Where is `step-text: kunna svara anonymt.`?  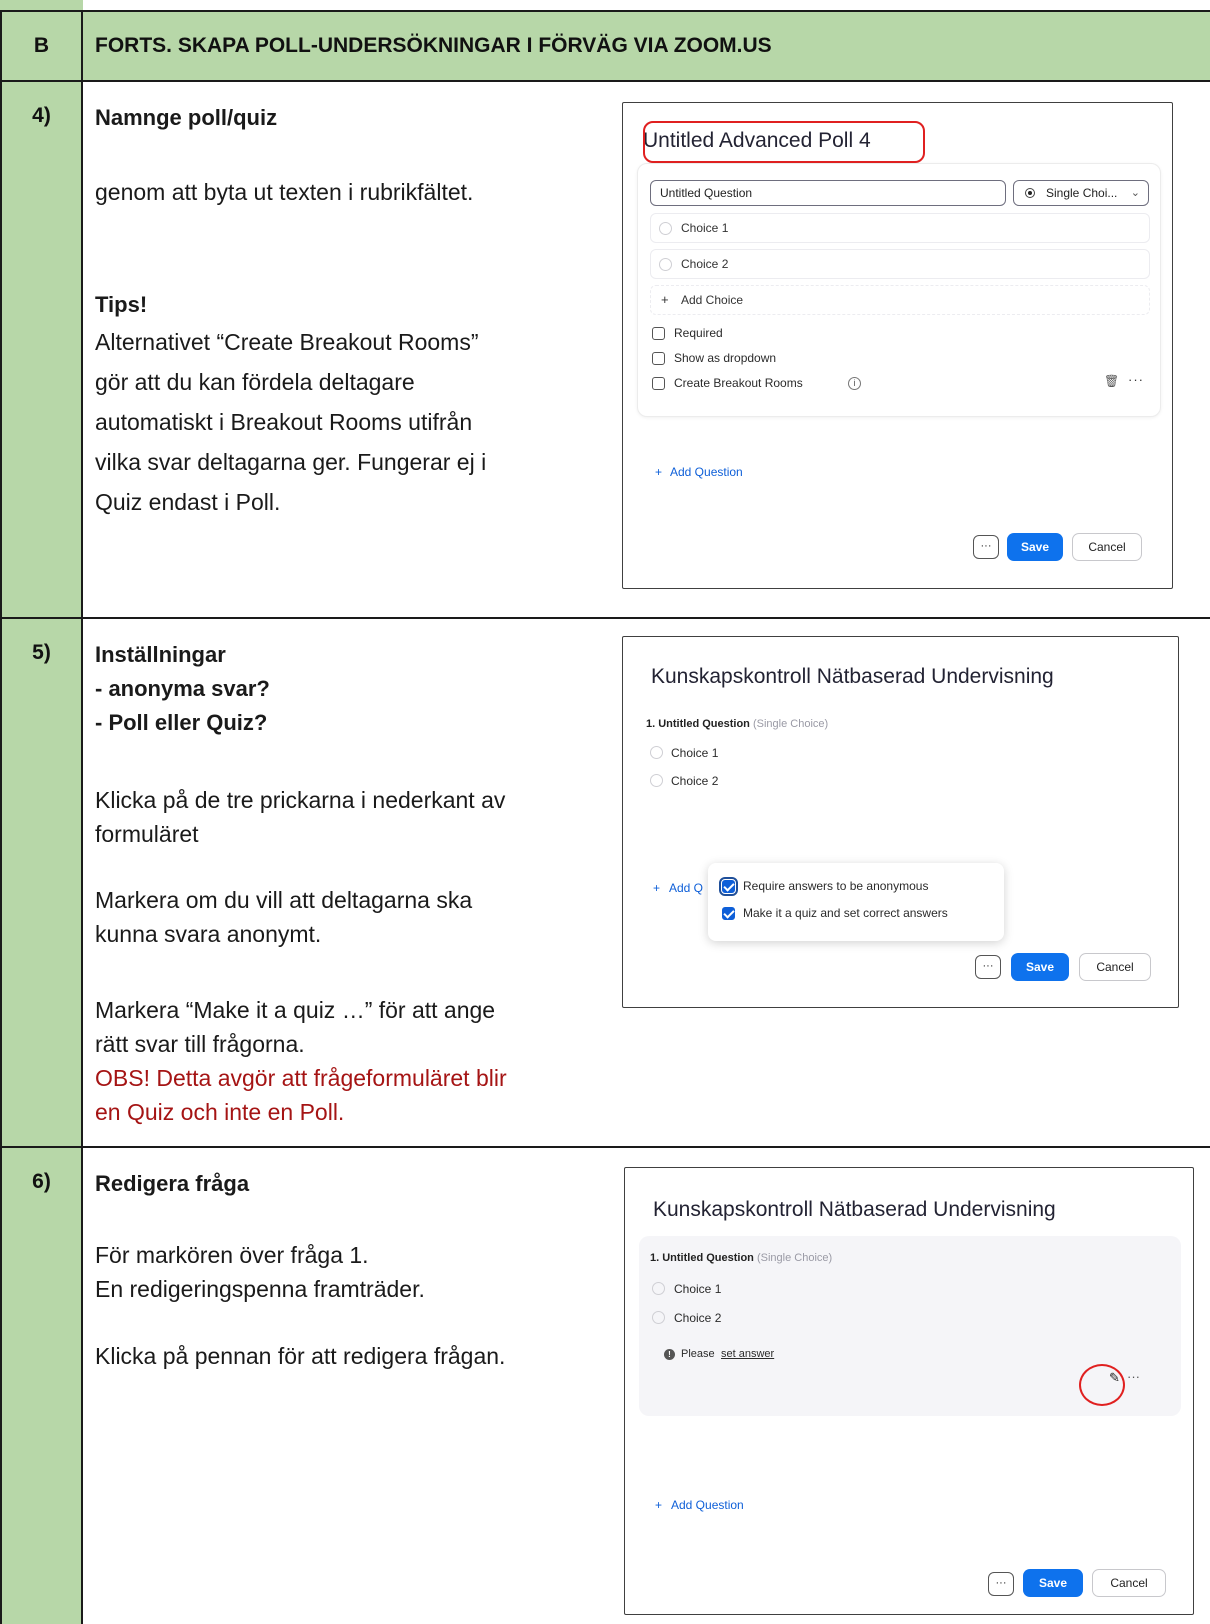 step-text: kunna svara anonymt. is located at coordinates (208, 934).